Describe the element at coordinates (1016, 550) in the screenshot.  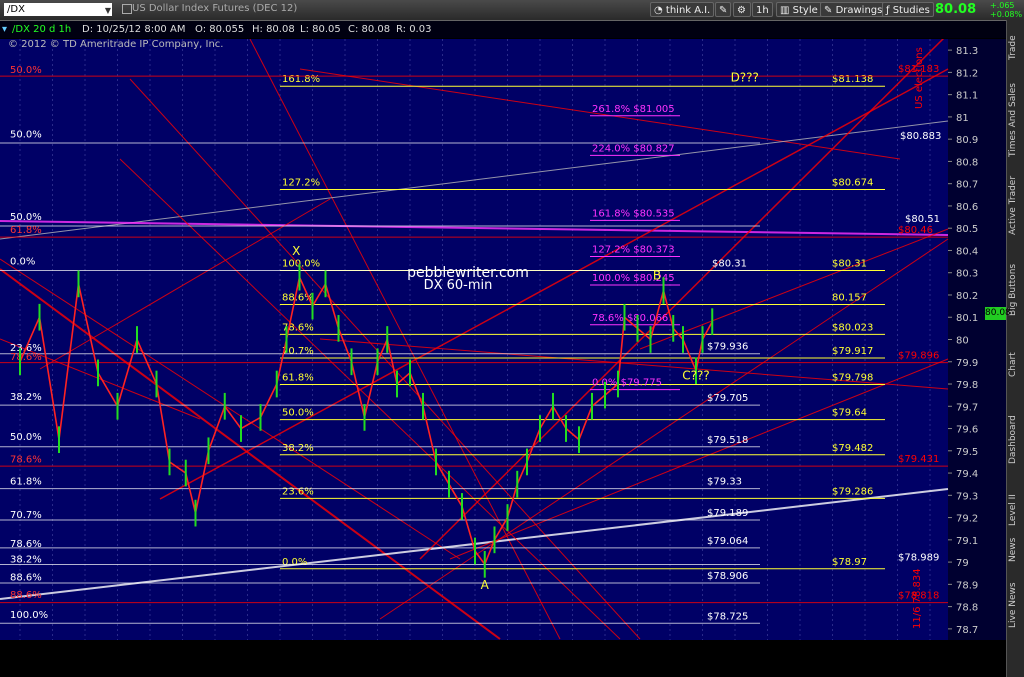
I see `sidebar-tab-news: News` at that location.